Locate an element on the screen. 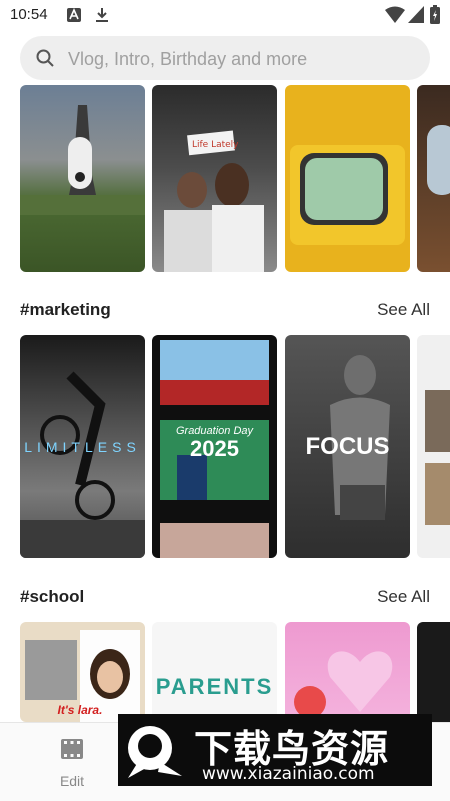 Image resolution: width=450 pixels, height=801 pixels. its-lara-text: It's lara. is located at coordinates (80, 710).